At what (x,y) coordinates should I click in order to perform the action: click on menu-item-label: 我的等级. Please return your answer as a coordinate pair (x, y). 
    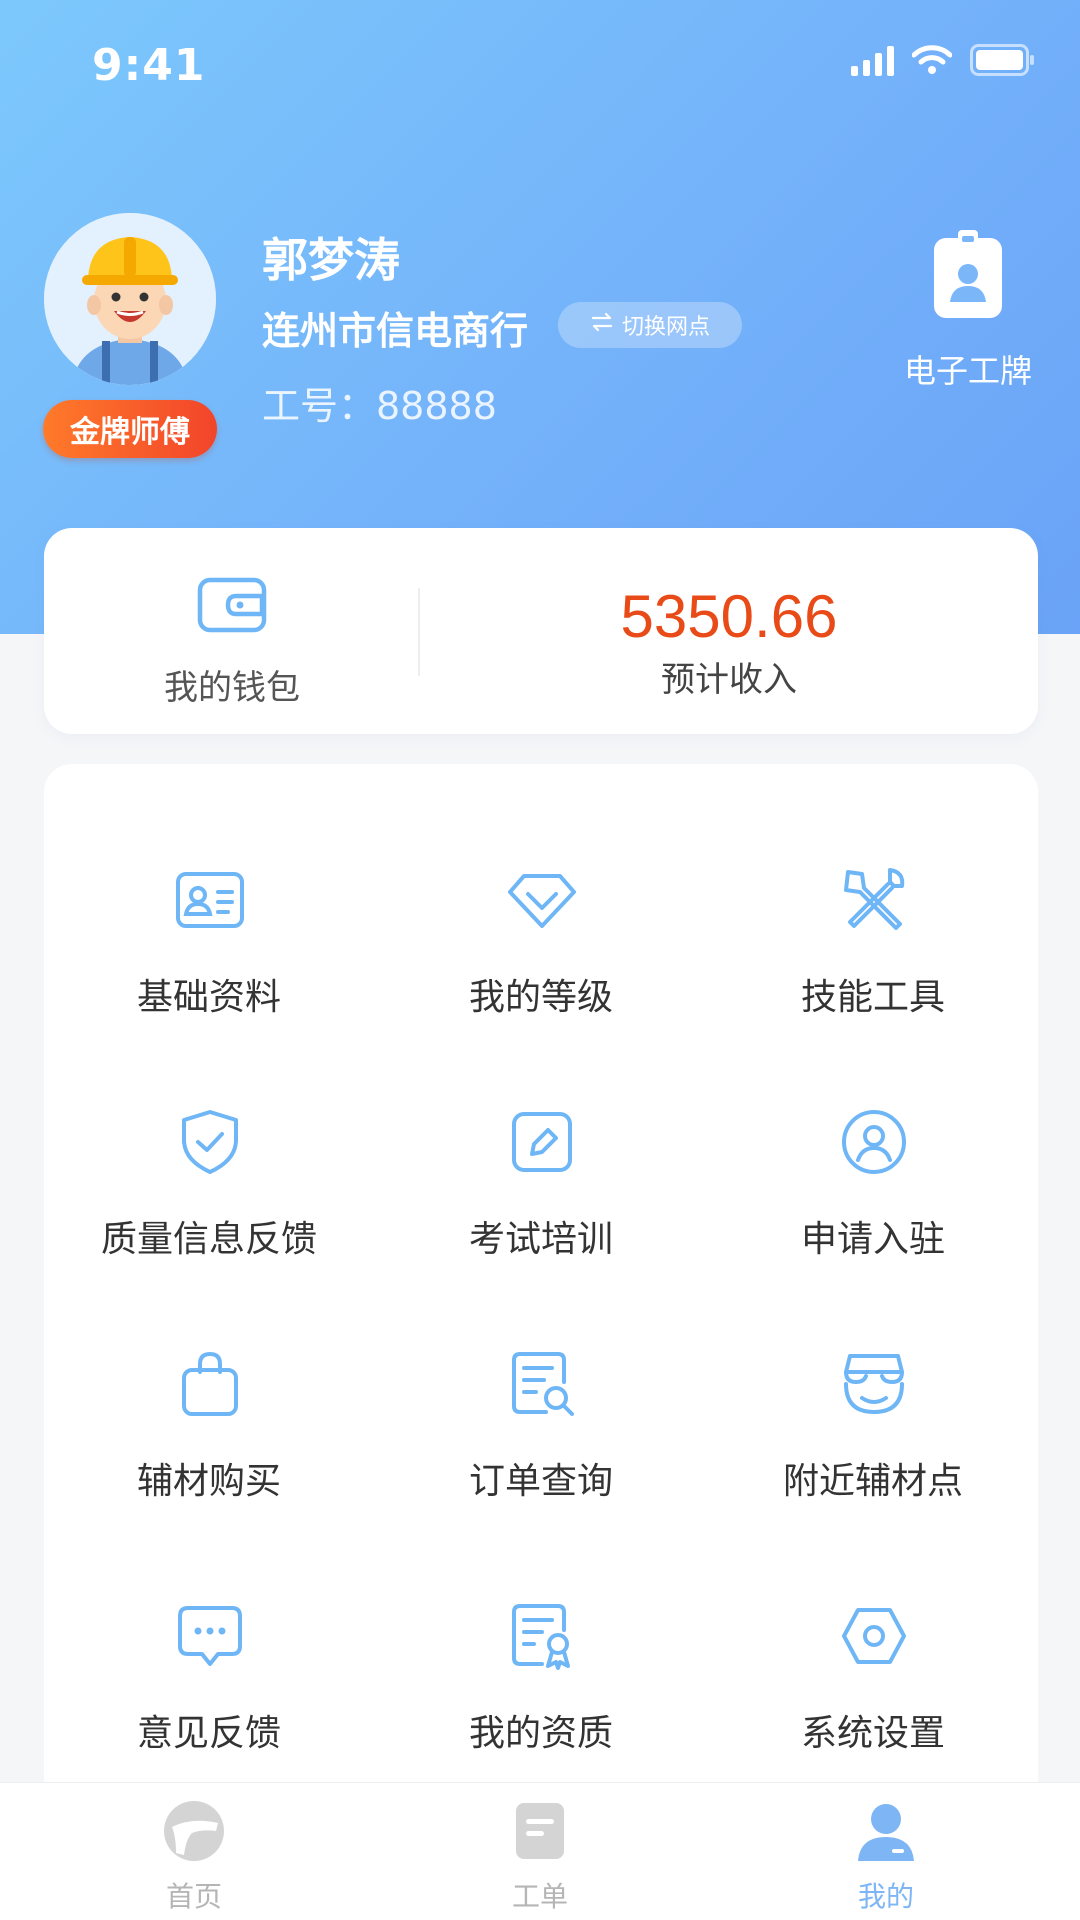
    Looking at the image, I should click on (540, 997).